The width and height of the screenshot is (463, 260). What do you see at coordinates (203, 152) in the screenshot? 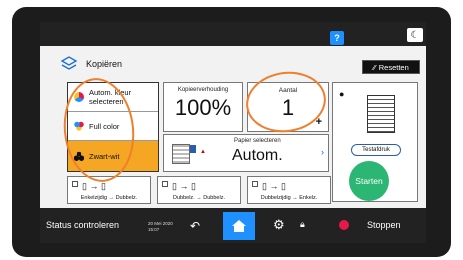
I see `paper-tray-icon: ▲` at bounding box center [203, 152].